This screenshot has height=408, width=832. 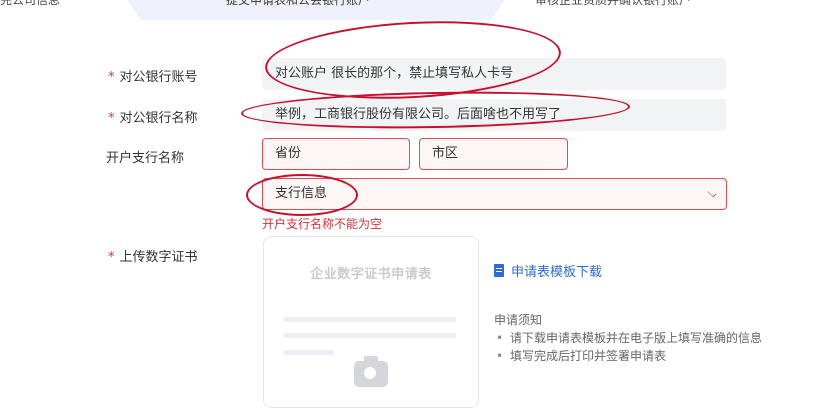 I want to click on certificate-card-title: 企业数字证书申请表, so click(x=371, y=274).